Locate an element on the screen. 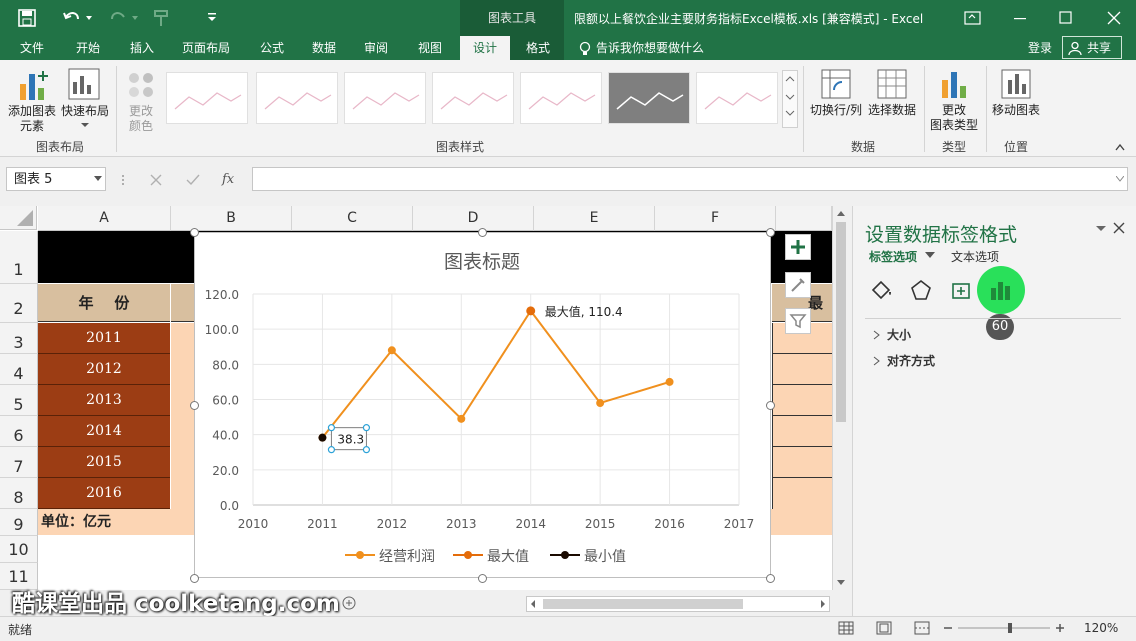  row-header-10: 10 is located at coordinates (19, 549).